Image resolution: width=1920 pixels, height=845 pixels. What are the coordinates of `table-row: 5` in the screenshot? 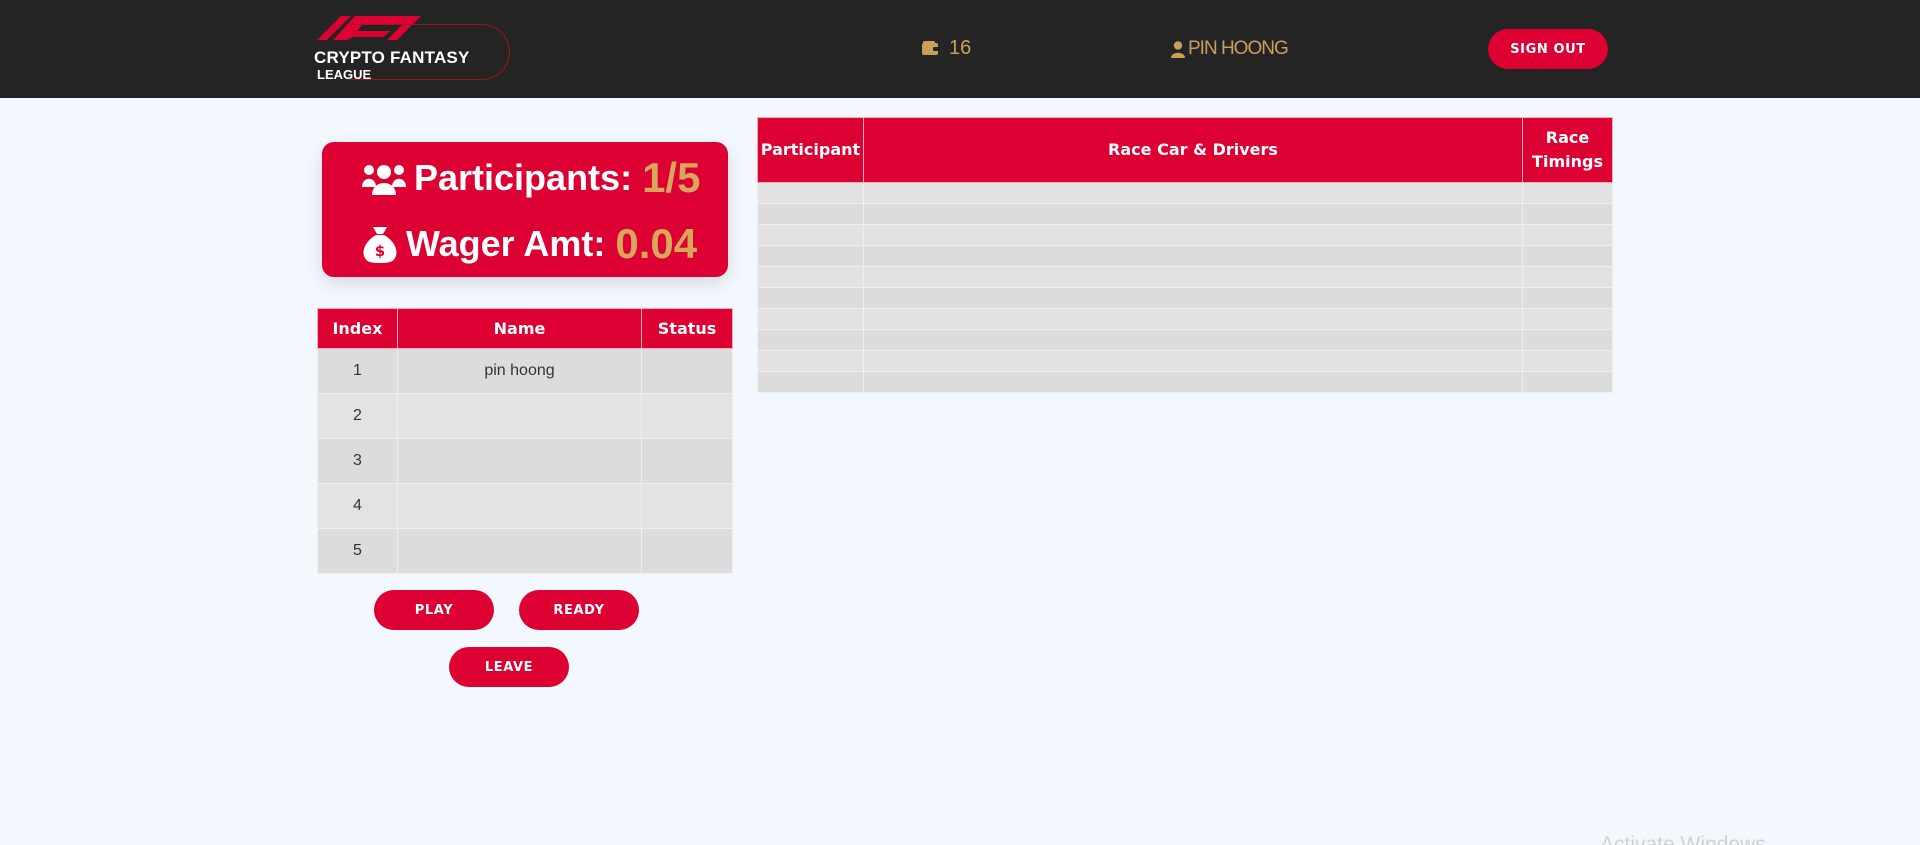 It's located at (525, 551).